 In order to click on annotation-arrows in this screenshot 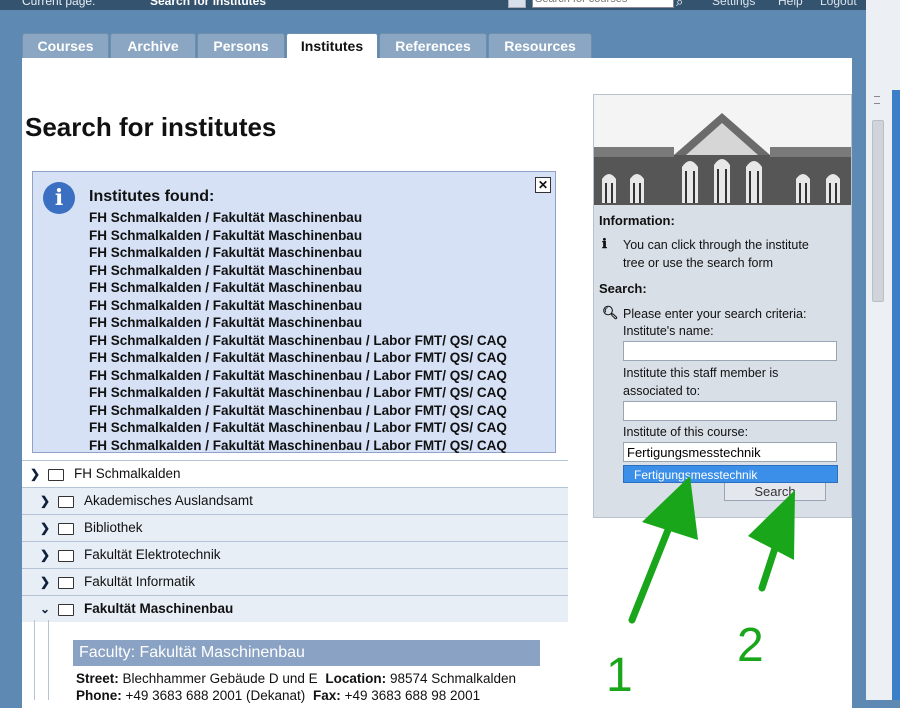, I will do `click(711, 550)`.